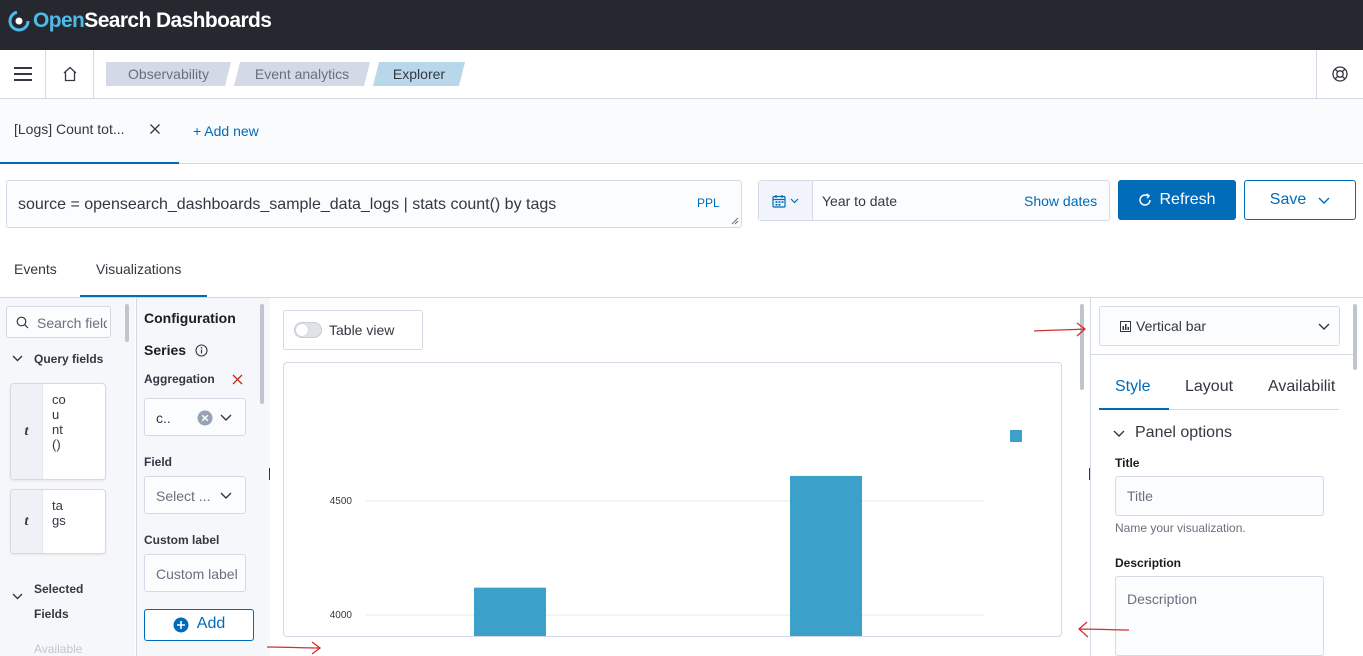 The width and height of the screenshot is (1363, 656). I want to click on search-icon, so click(22, 322).